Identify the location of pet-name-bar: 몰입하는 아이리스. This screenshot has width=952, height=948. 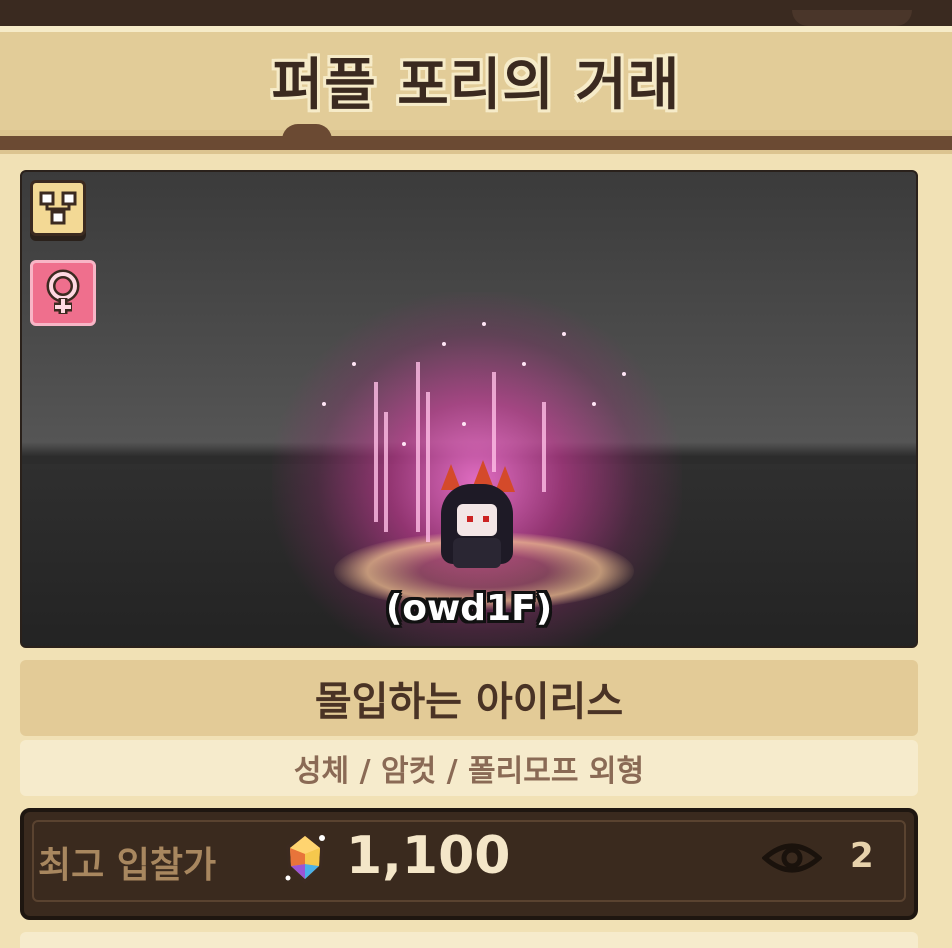
(469, 698).